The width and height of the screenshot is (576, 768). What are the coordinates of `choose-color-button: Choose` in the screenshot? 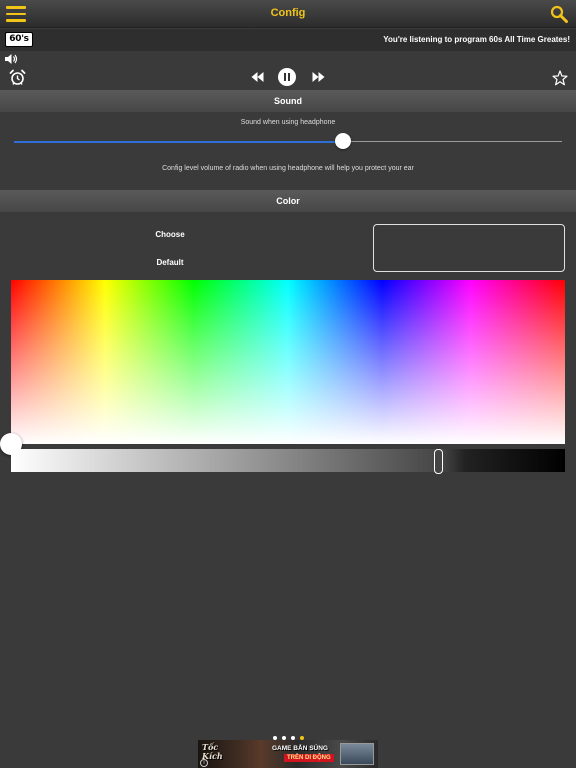 It's located at (170, 234).